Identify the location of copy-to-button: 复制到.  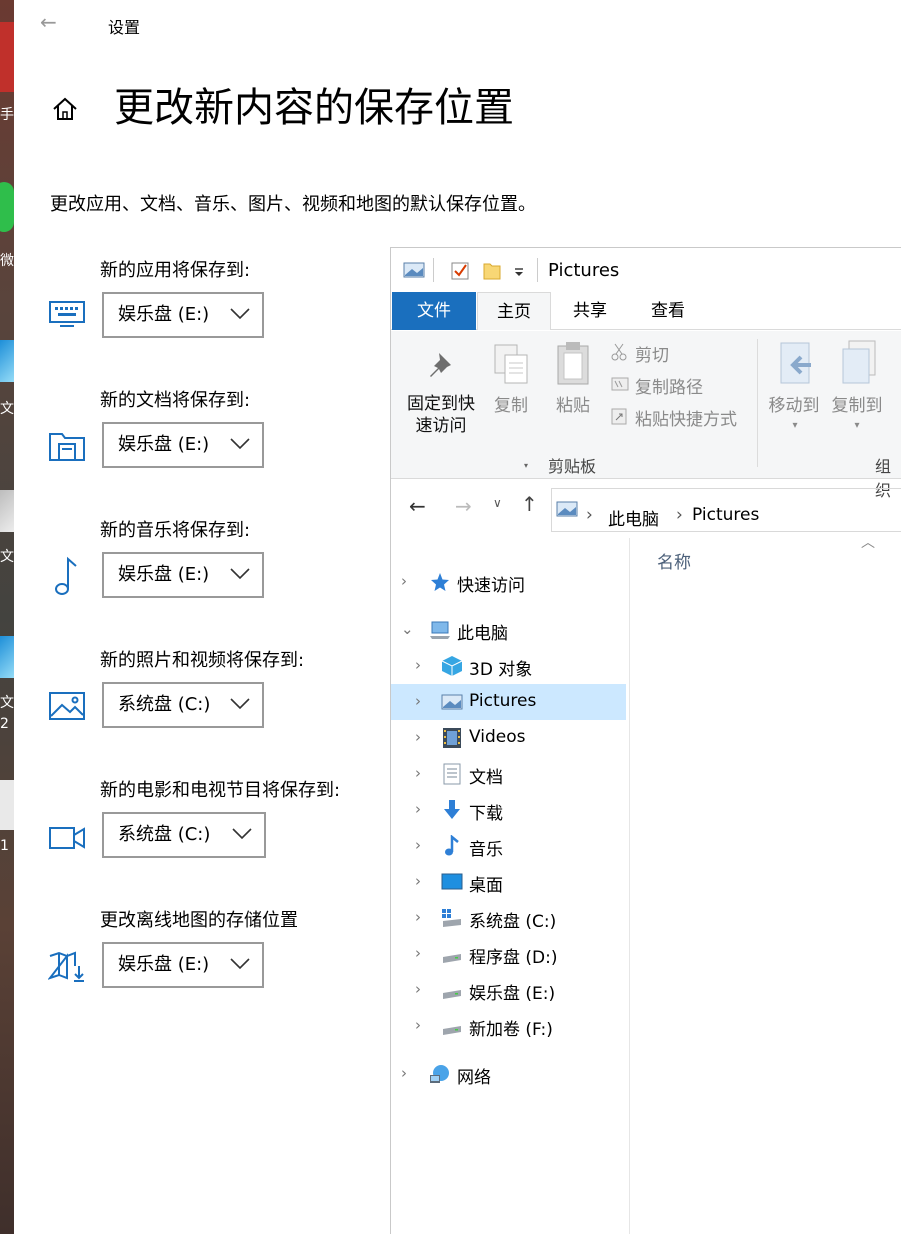
(857, 406).